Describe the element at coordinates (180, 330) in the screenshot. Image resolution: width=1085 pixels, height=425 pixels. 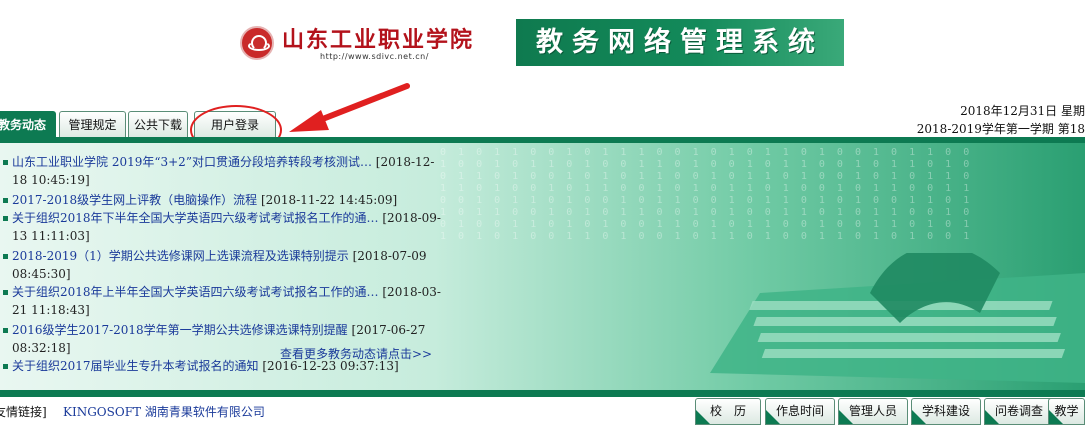
I see `news-title: 2016级学生2017-2018学年第一学期公共选修课选课特别提醒` at that location.